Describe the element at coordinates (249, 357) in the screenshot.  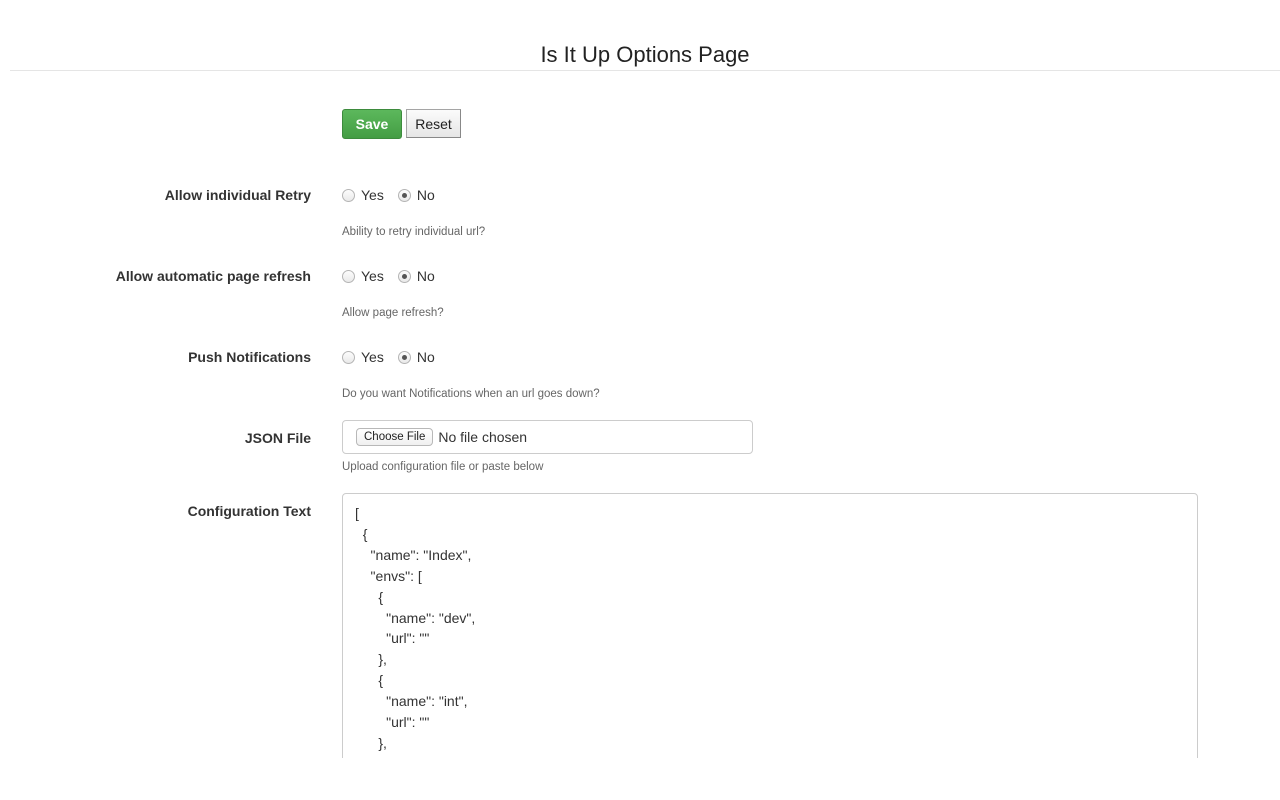
I see `notifications-label: Push Notifications` at that location.